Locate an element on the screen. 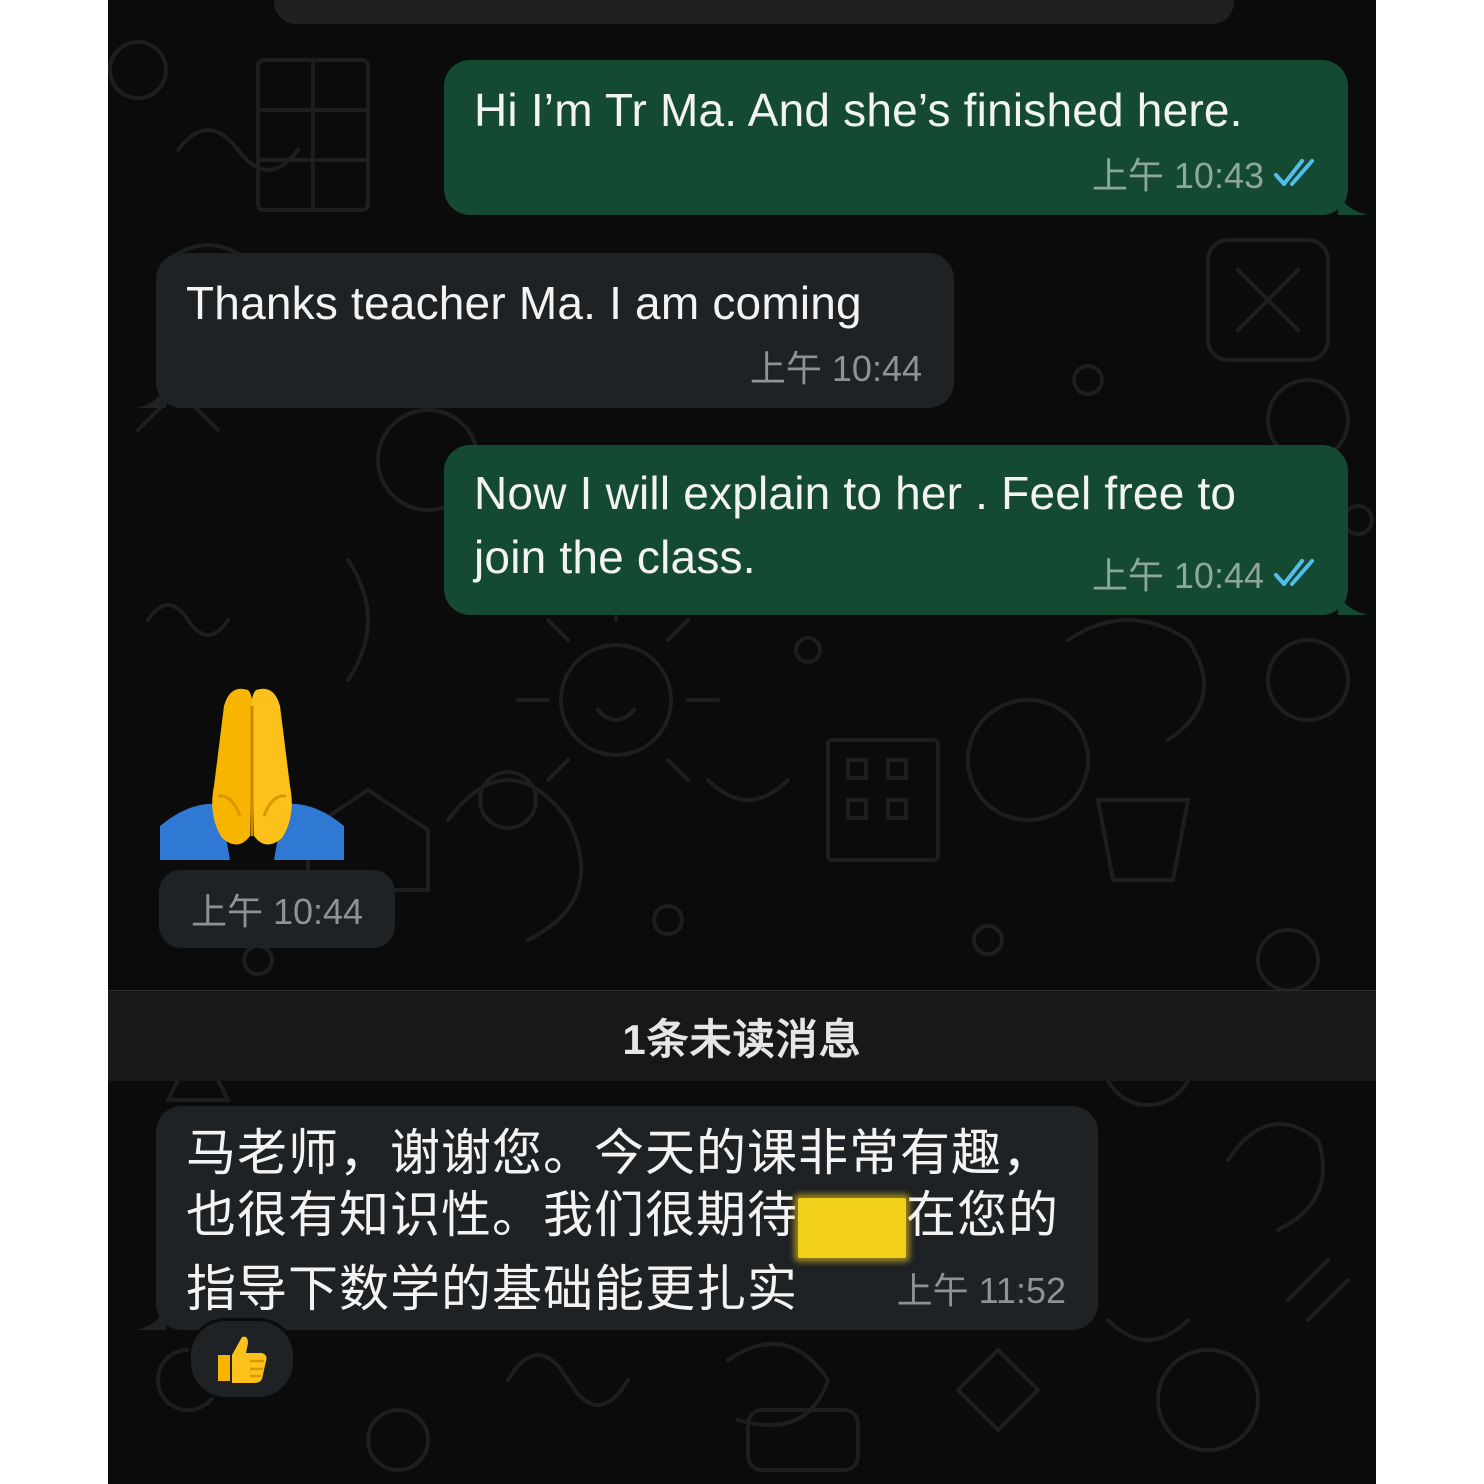 The height and width of the screenshot is (1484, 1484). message-reaction is located at coordinates (242, 1359).